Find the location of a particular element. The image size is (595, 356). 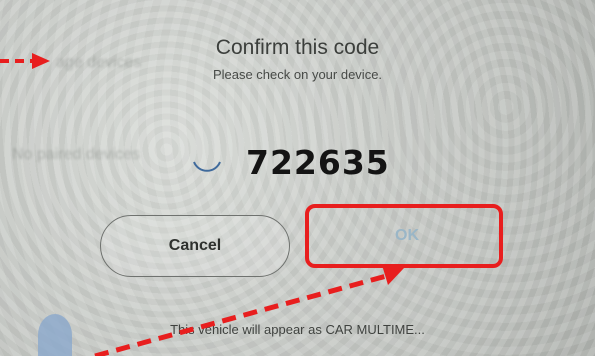

pairing-code: 722635 is located at coordinates (318, 162).